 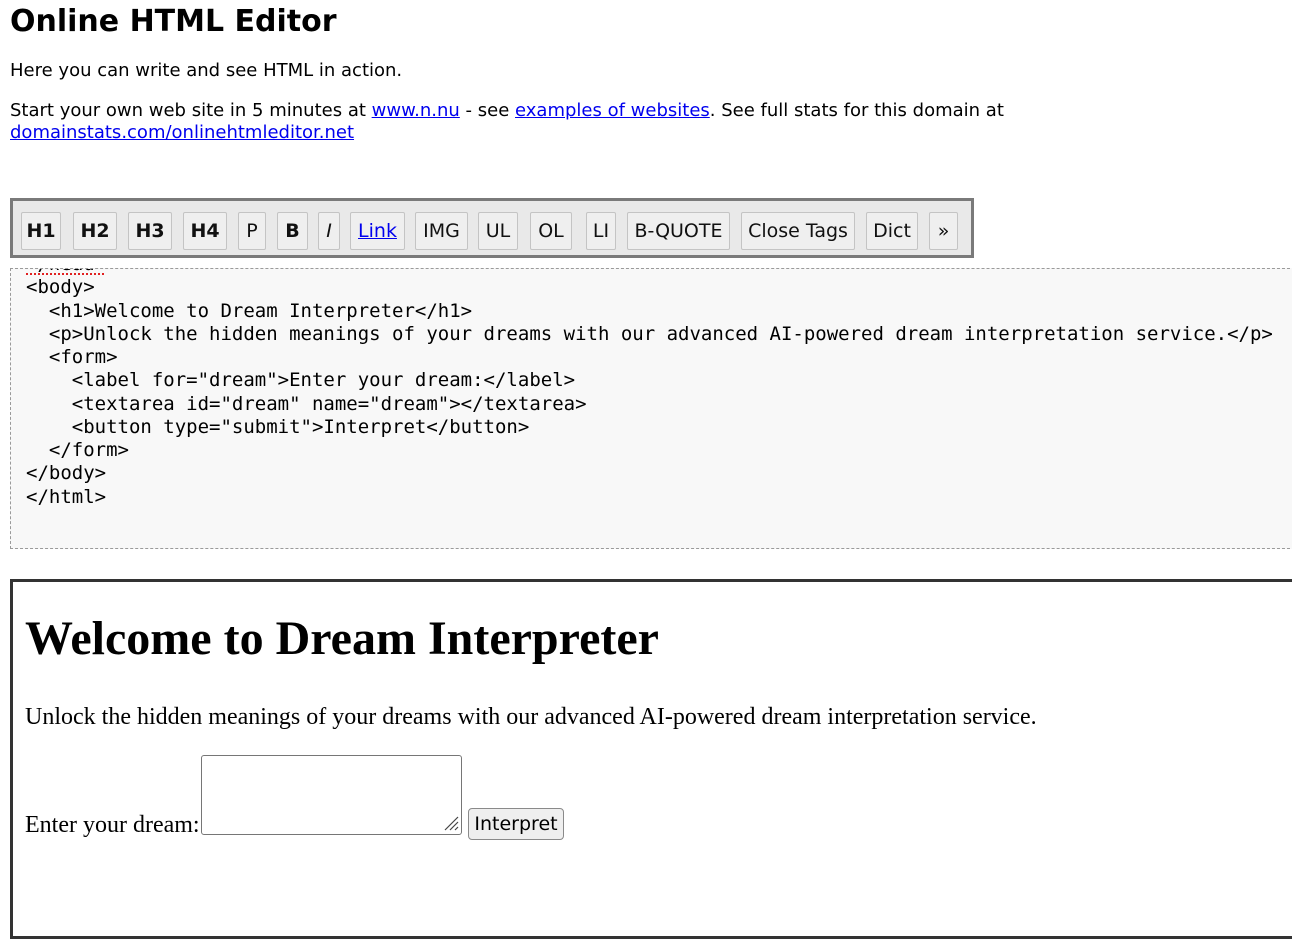 What do you see at coordinates (612, 110) in the screenshot?
I see `examples-of-websites-link: examples of websites` at bounding box center [612, 110].